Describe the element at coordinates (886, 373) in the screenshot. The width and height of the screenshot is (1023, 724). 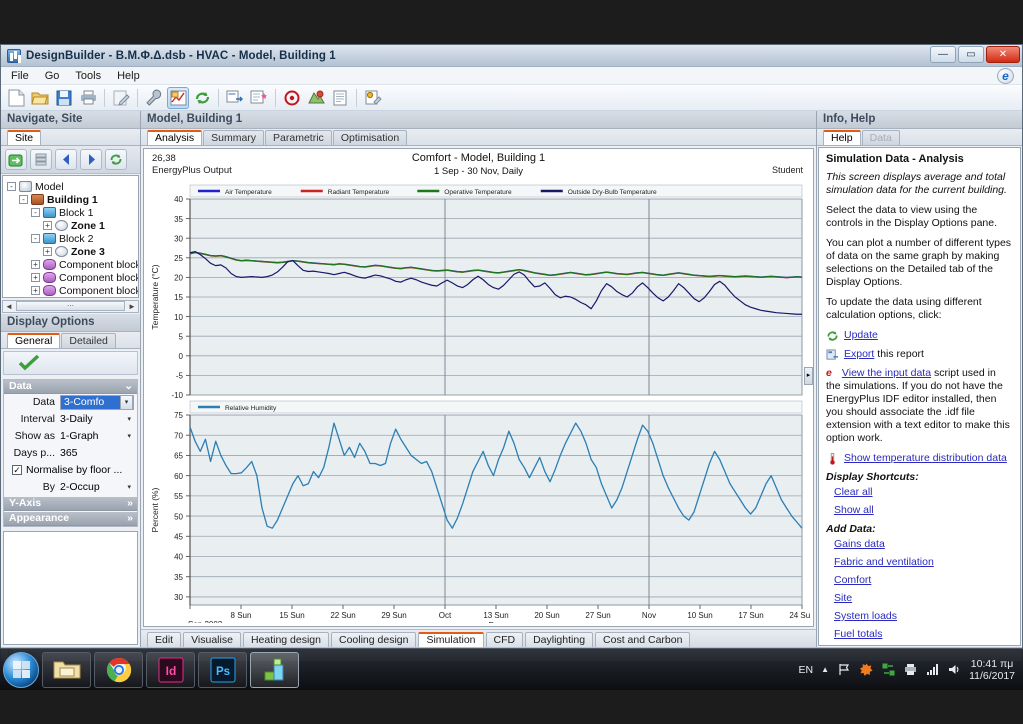
I see `view-input-data-link: View the input data` at that location.